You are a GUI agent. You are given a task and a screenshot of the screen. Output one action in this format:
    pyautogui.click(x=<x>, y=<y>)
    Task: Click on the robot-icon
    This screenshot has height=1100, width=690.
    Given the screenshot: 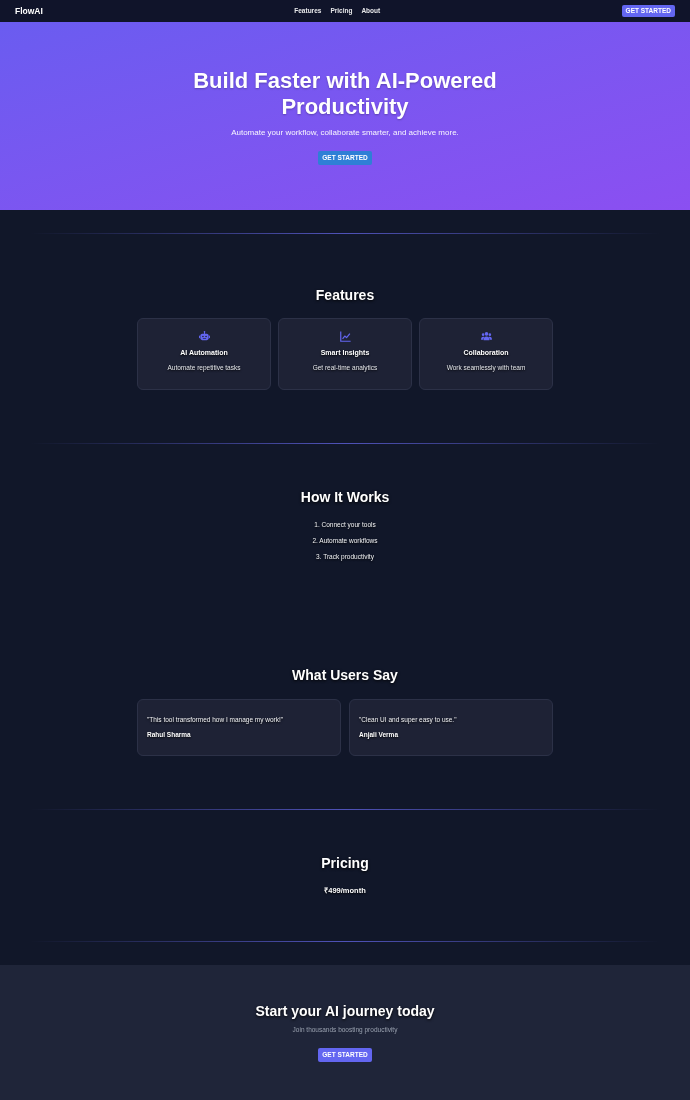 What is the action you would take?
    pyautogui.click(x=204, y=336)
    